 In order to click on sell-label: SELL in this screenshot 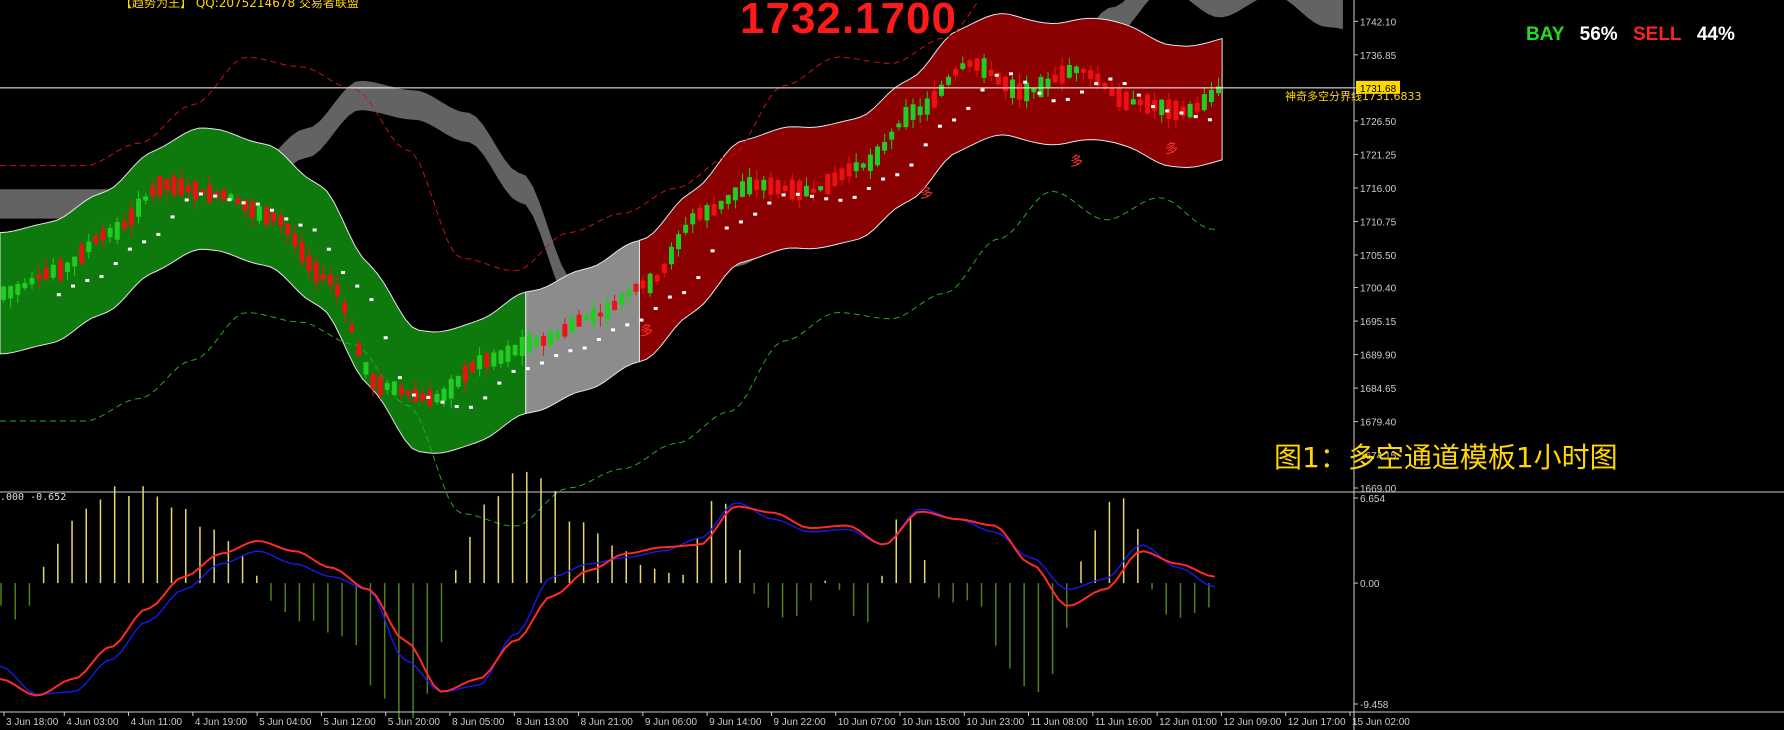, I will do `click(1657, 34)`.